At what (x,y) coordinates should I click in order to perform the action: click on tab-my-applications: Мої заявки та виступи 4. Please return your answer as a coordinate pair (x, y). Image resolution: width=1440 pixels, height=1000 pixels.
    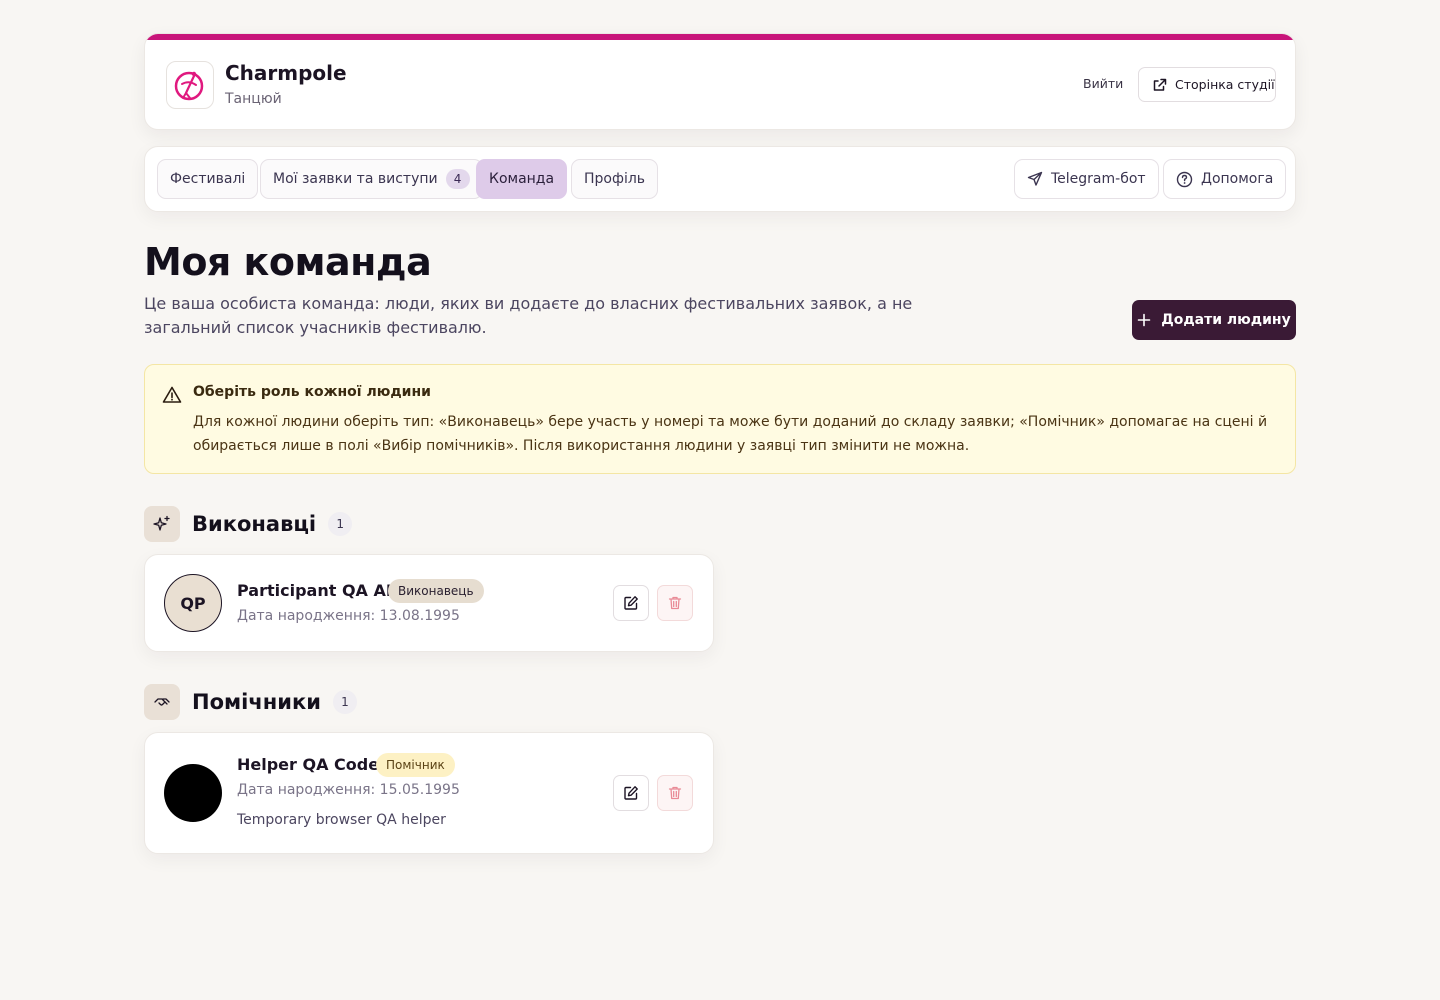
    Looking at the image, I should click on (371, 179).